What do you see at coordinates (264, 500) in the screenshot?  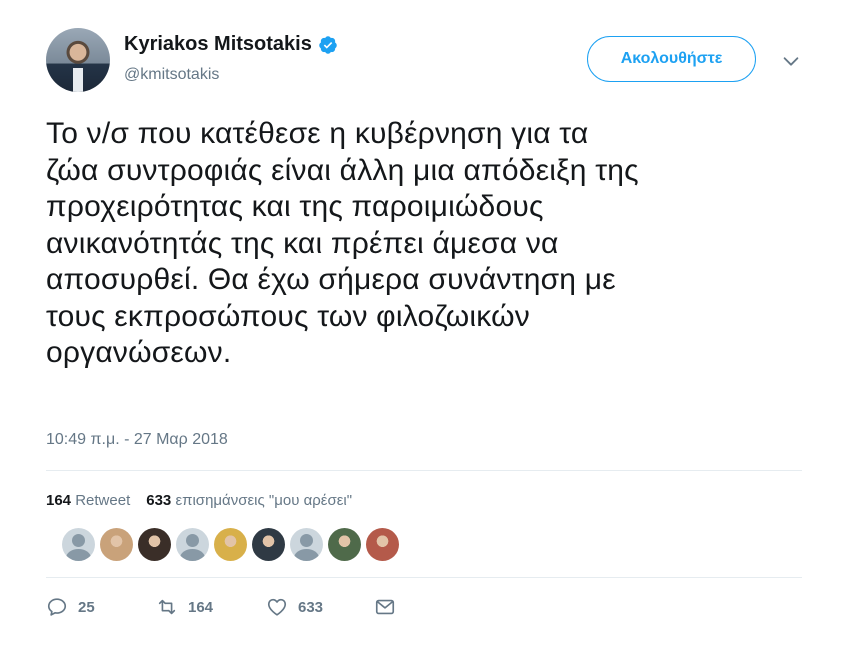 I see `like-stat-label: επισημάνσεις "μου αρέσει"` at bounding box center [264, 500].